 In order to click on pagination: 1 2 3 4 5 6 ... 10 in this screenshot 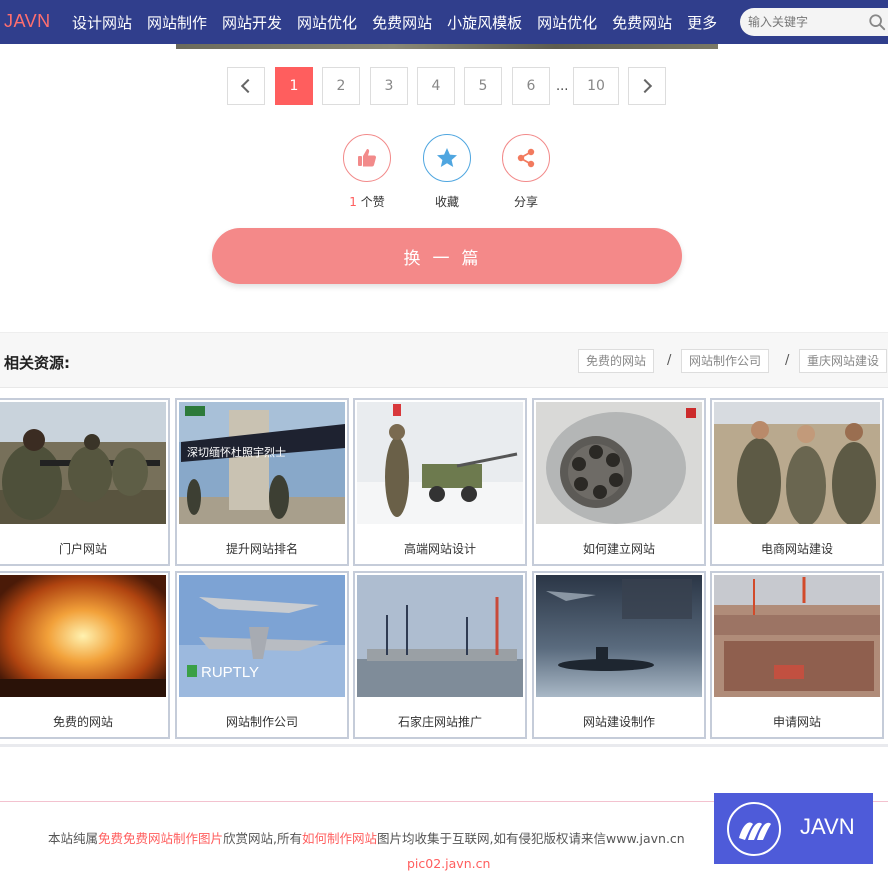, I will do `click(444, 87)`.